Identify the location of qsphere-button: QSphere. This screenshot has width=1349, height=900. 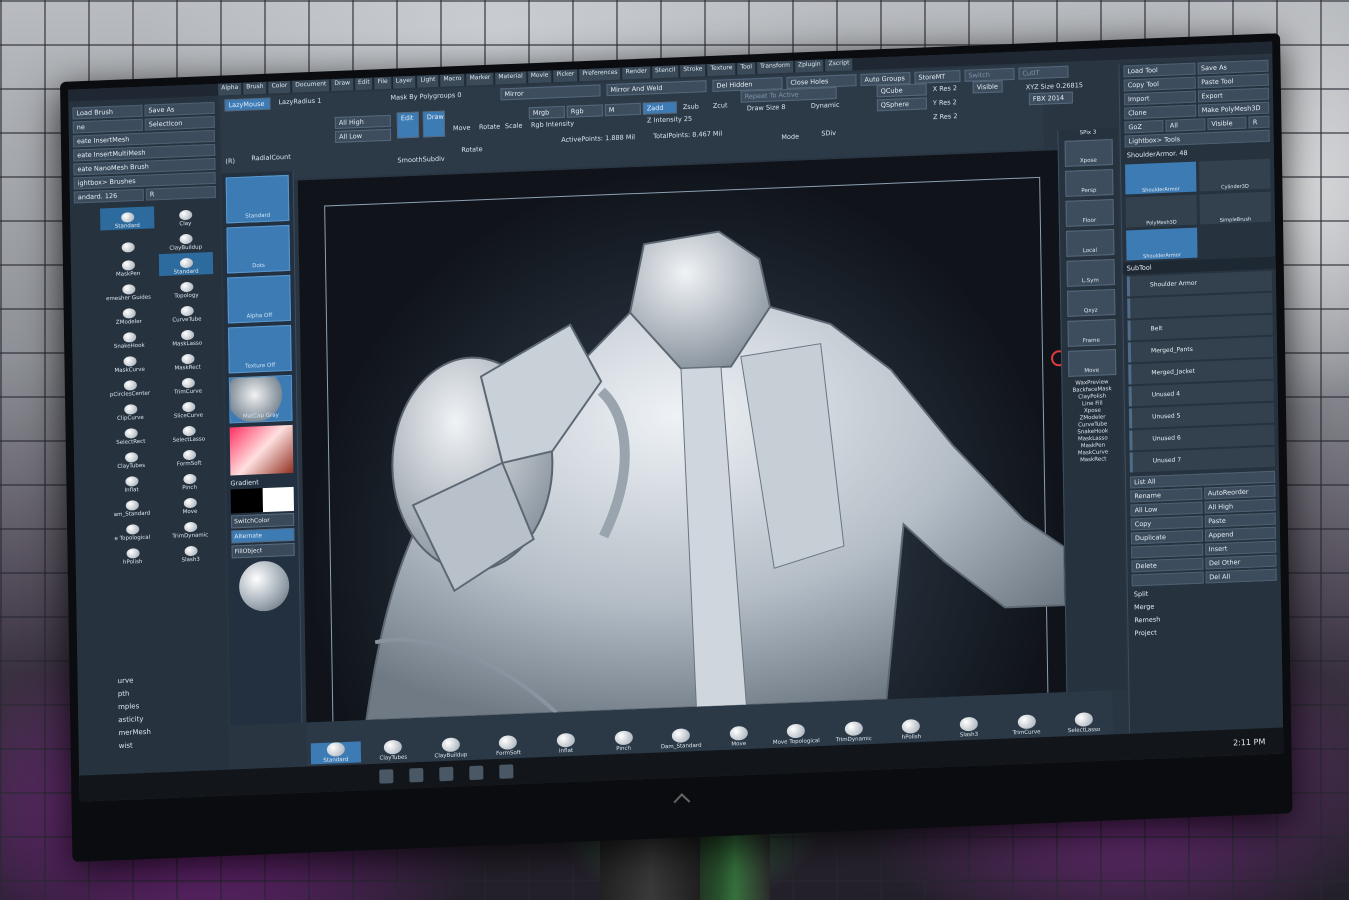
(901, 104).